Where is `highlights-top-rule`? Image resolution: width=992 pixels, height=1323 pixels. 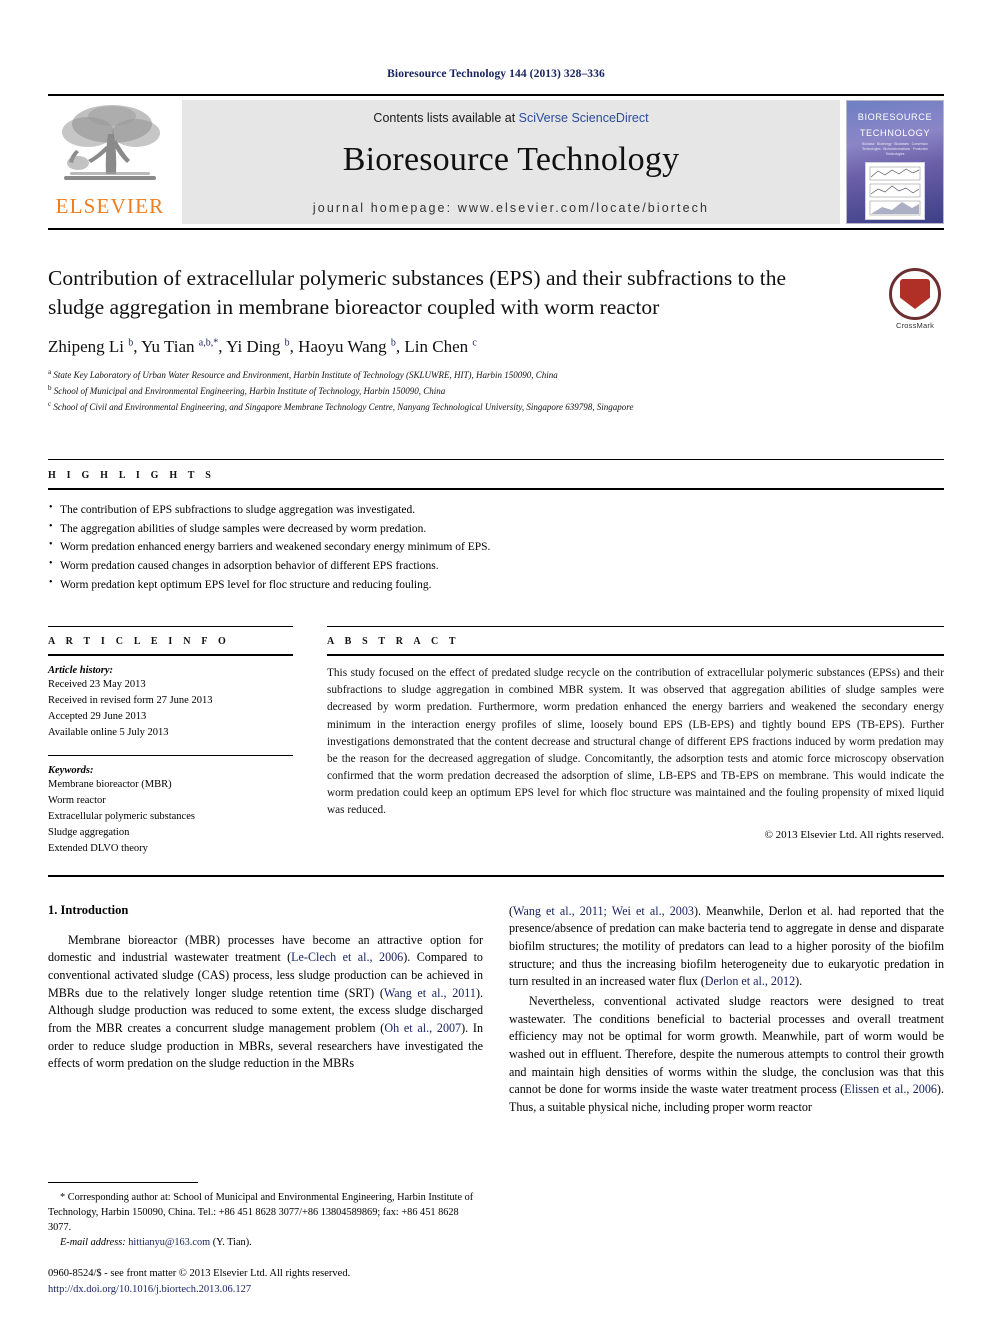 highlights-top-rule is located at coordinates (496, 459).